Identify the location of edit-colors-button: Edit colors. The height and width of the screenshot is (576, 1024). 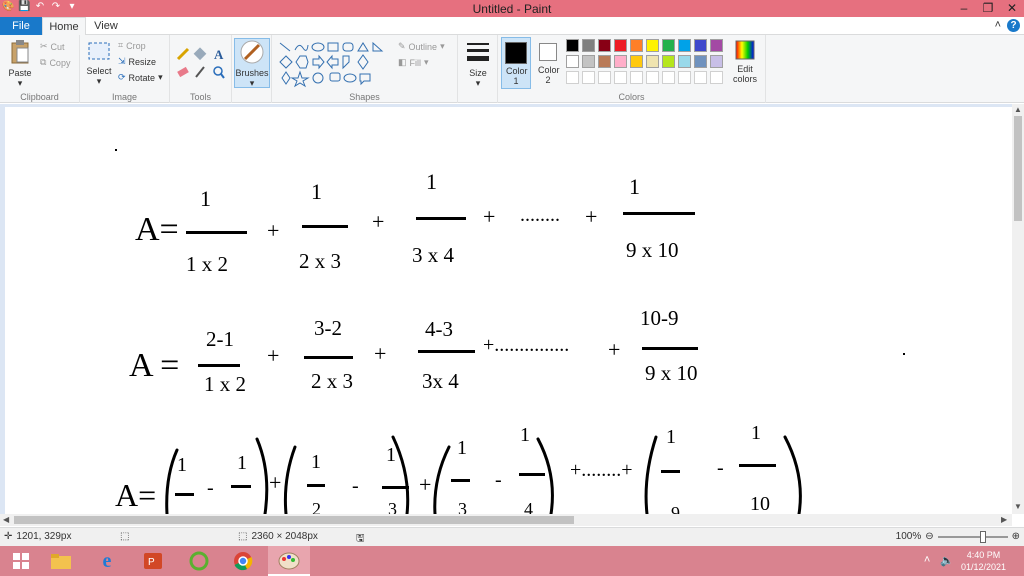
(745, 61).